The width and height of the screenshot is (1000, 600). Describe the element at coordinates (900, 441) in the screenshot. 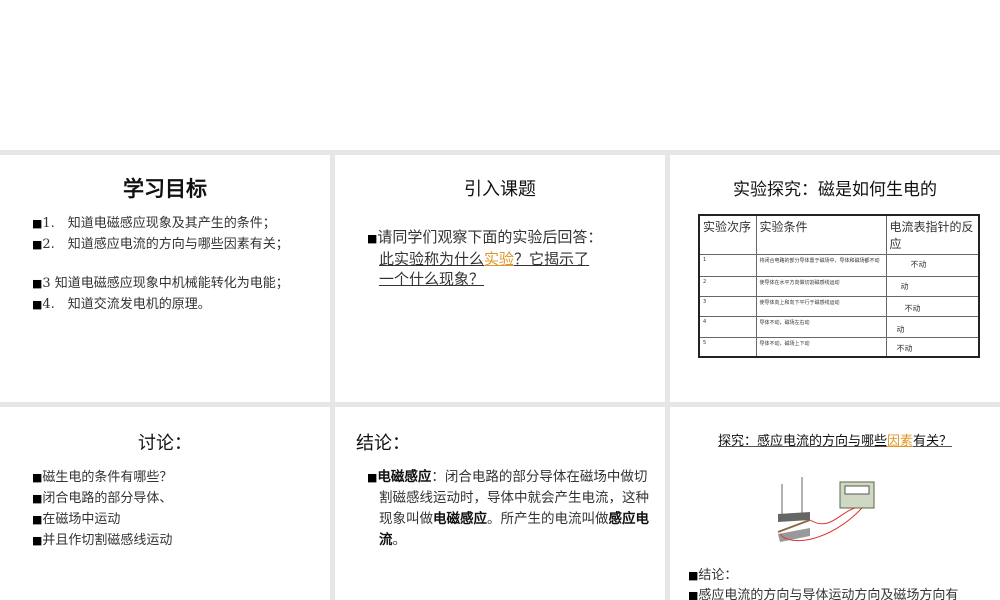

I see `factor-link: 因素` at that location.